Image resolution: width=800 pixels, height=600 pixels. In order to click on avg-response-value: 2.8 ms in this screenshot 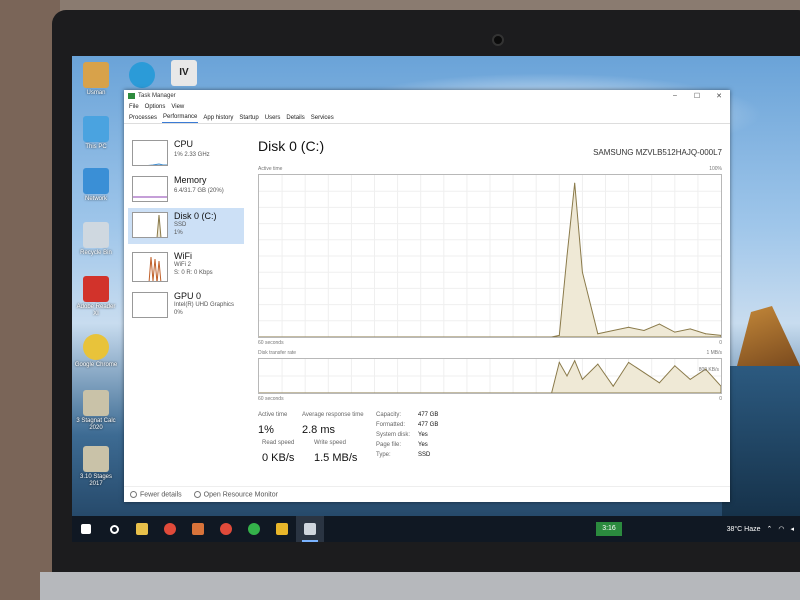, I will do `click(319, 430)`.